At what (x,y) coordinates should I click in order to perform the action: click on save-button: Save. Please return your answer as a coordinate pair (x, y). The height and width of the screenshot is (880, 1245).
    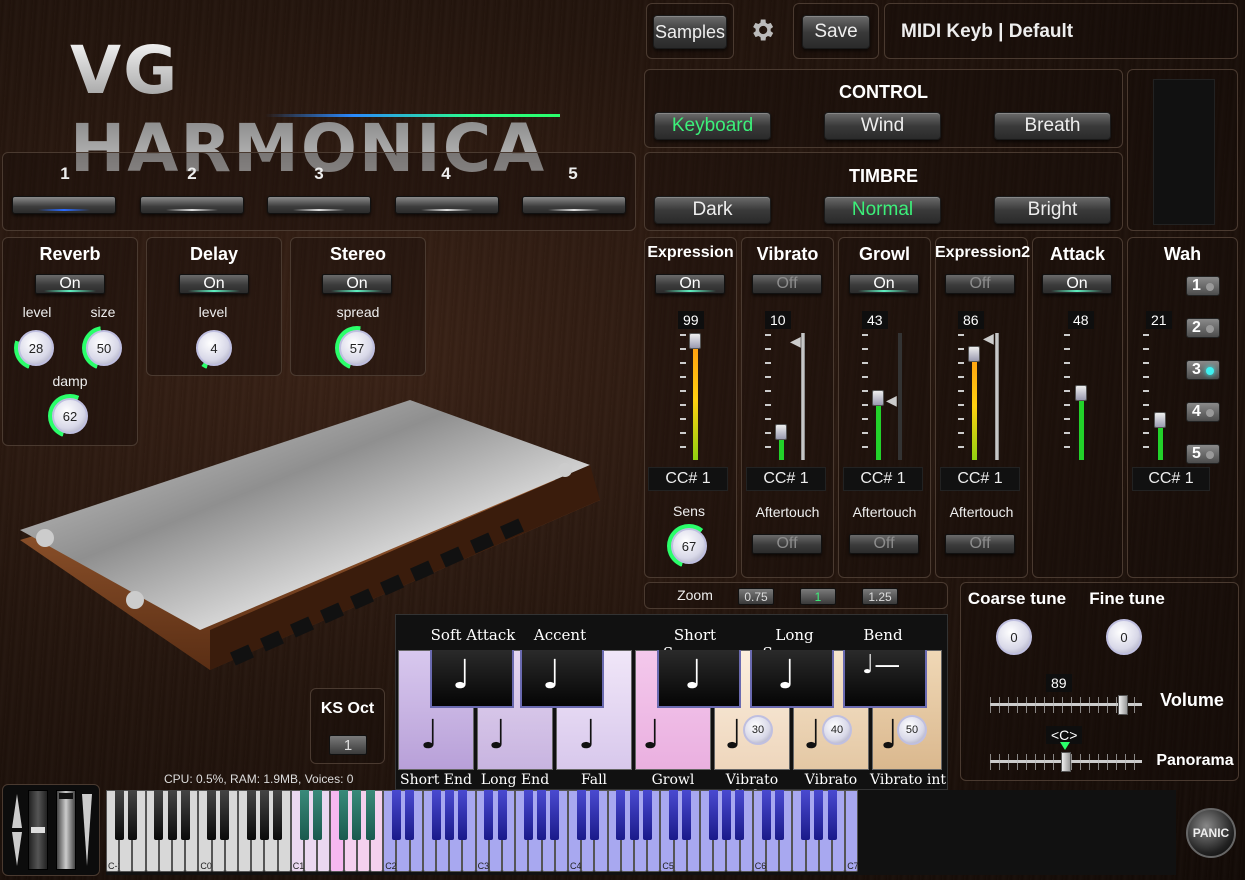
    Looking at the image, I should click on (836, 32).